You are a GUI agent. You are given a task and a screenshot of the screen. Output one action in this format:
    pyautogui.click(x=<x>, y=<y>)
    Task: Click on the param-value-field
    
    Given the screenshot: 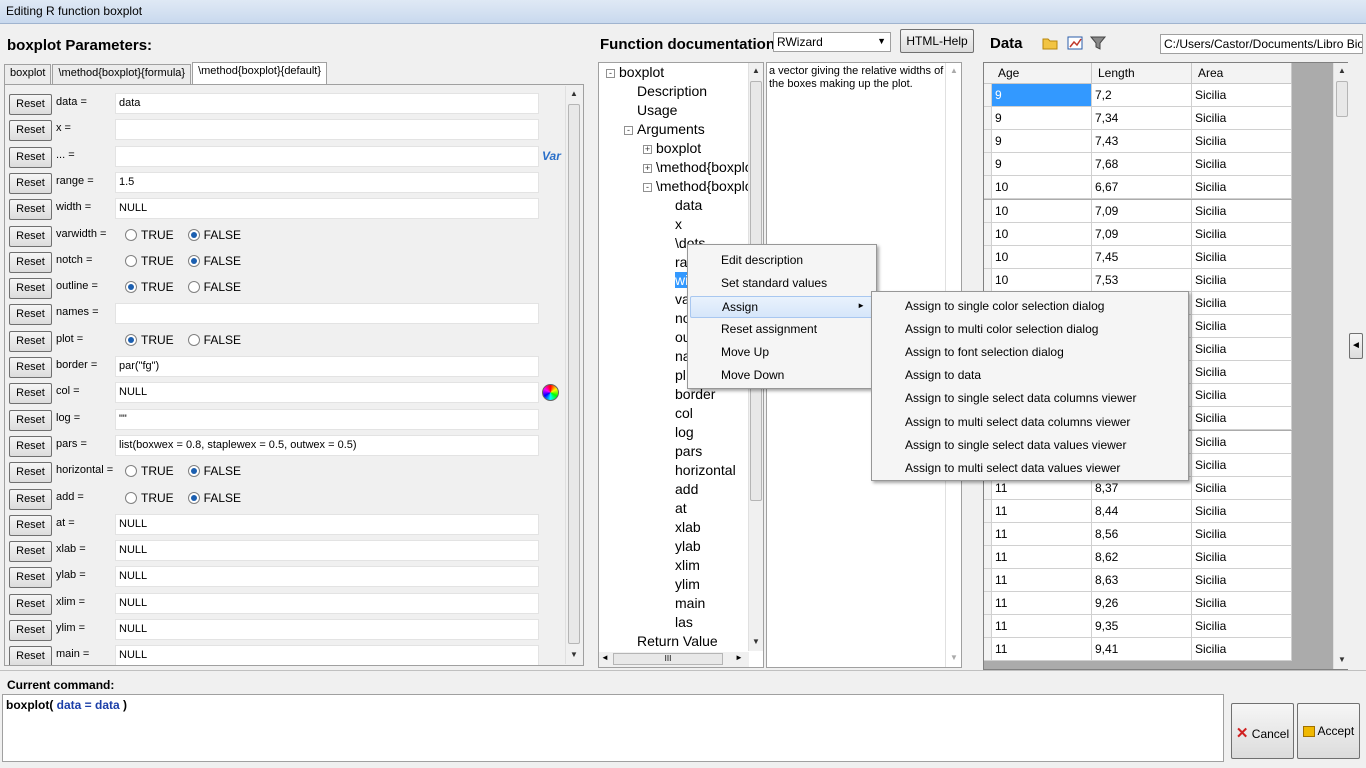 What is the action you would take?
    pyautogui.click(x=327, y=130)
    